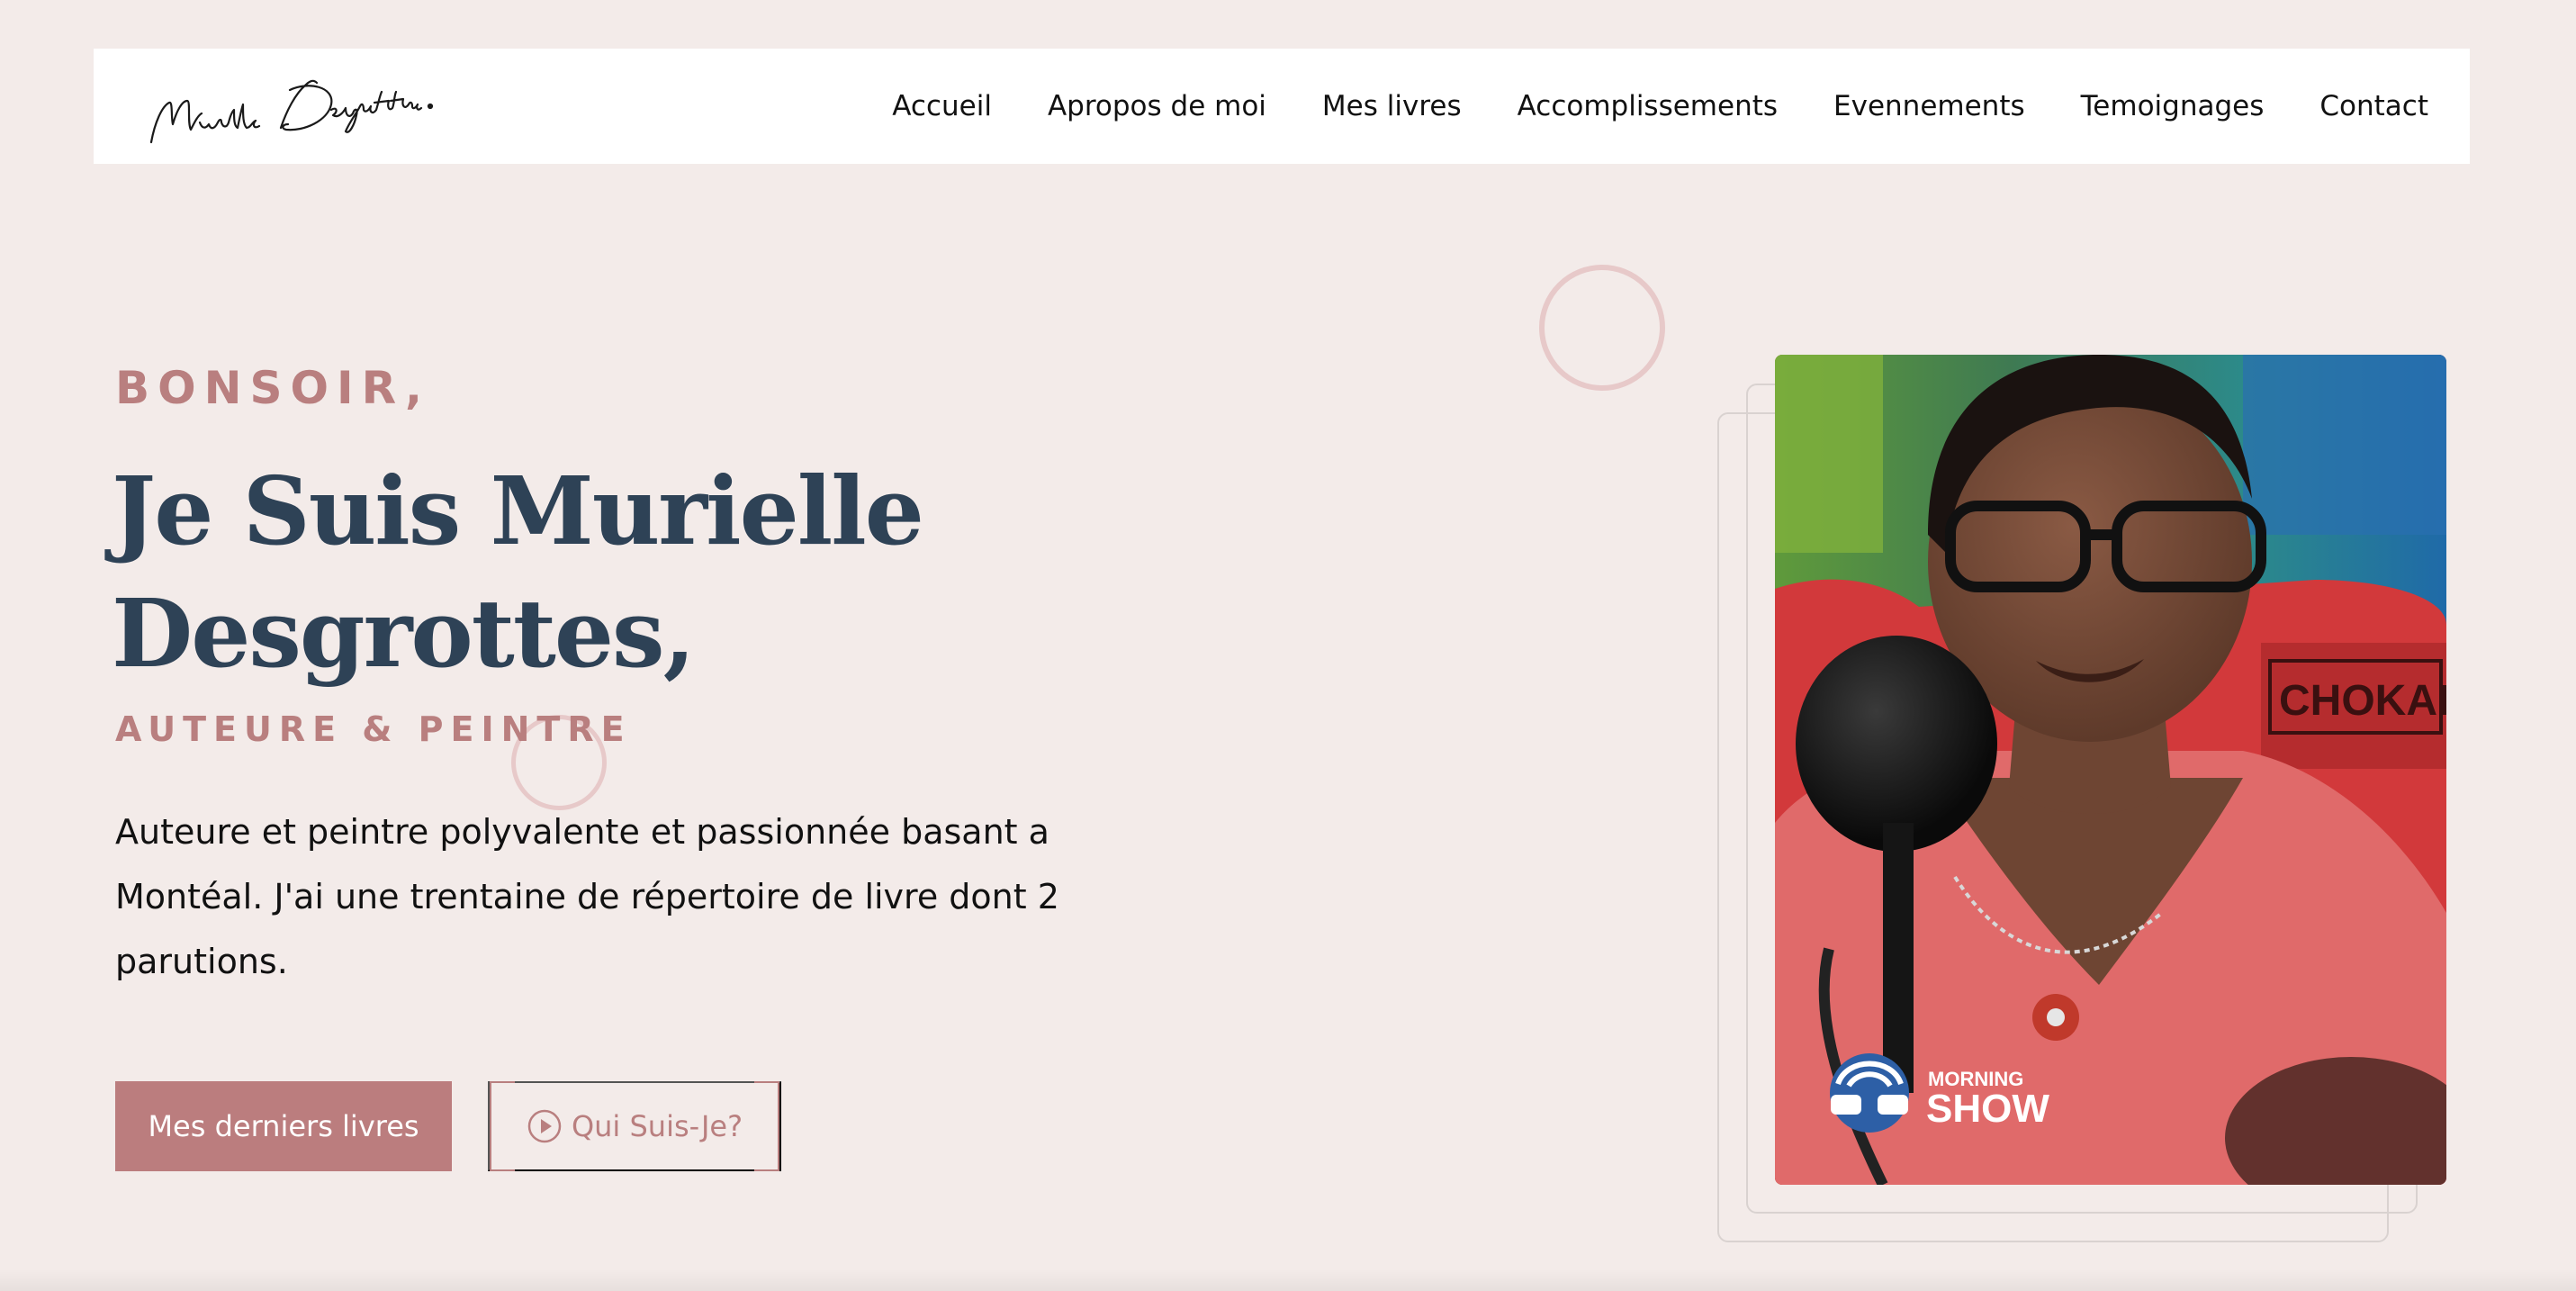 Image resolution: width=2576 pixels, height=1291 pixels. I want to click on nav-temoignages: Temoignages, so click(2173, 106).